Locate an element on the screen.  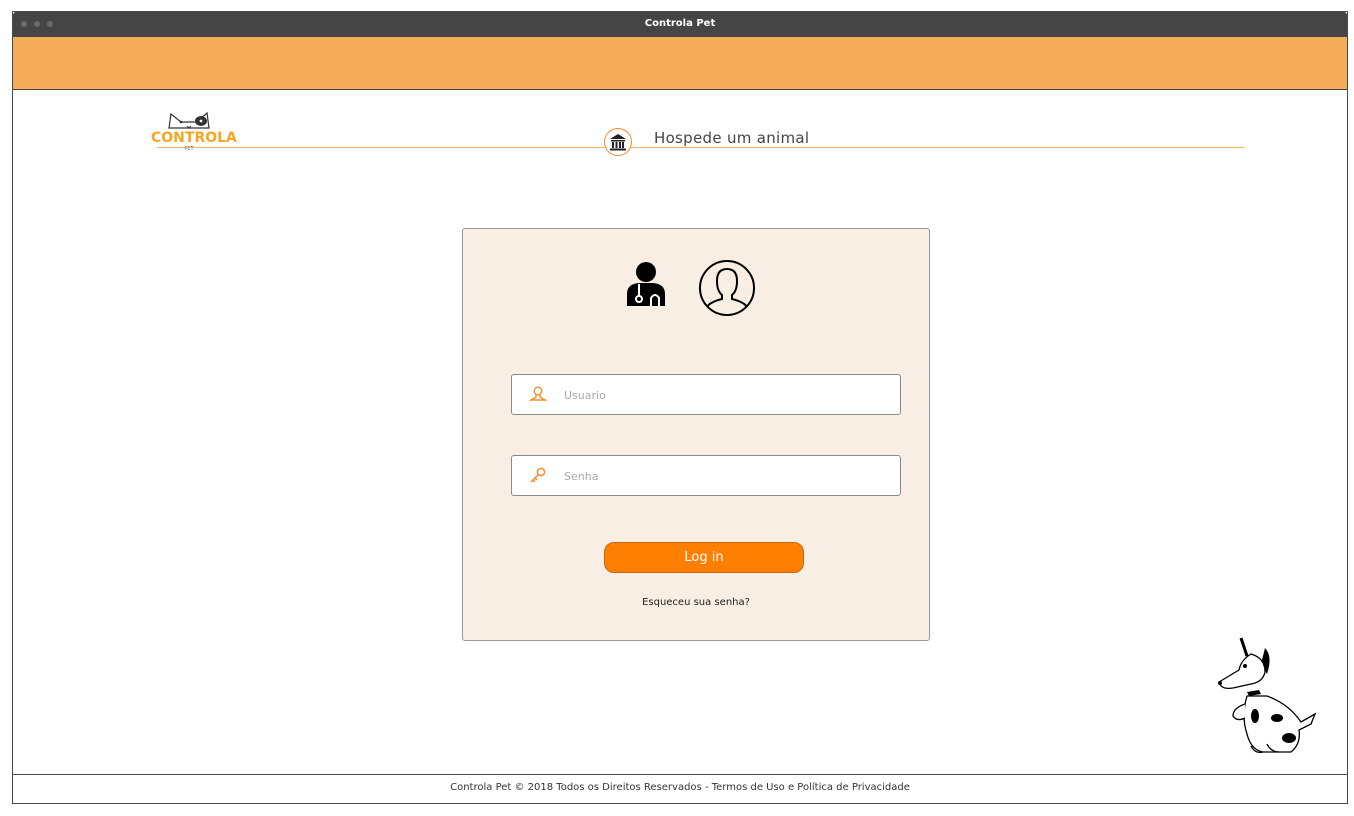
window-title: Controla Pet is located at coordinates (680, 23).